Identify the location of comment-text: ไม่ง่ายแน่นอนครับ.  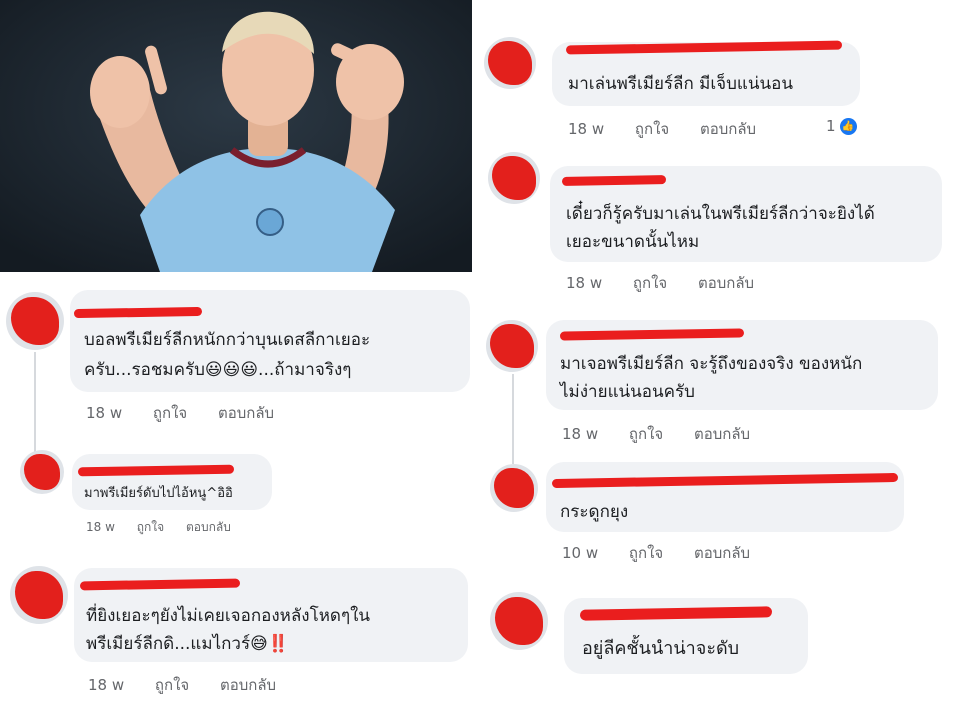
(627, 392).